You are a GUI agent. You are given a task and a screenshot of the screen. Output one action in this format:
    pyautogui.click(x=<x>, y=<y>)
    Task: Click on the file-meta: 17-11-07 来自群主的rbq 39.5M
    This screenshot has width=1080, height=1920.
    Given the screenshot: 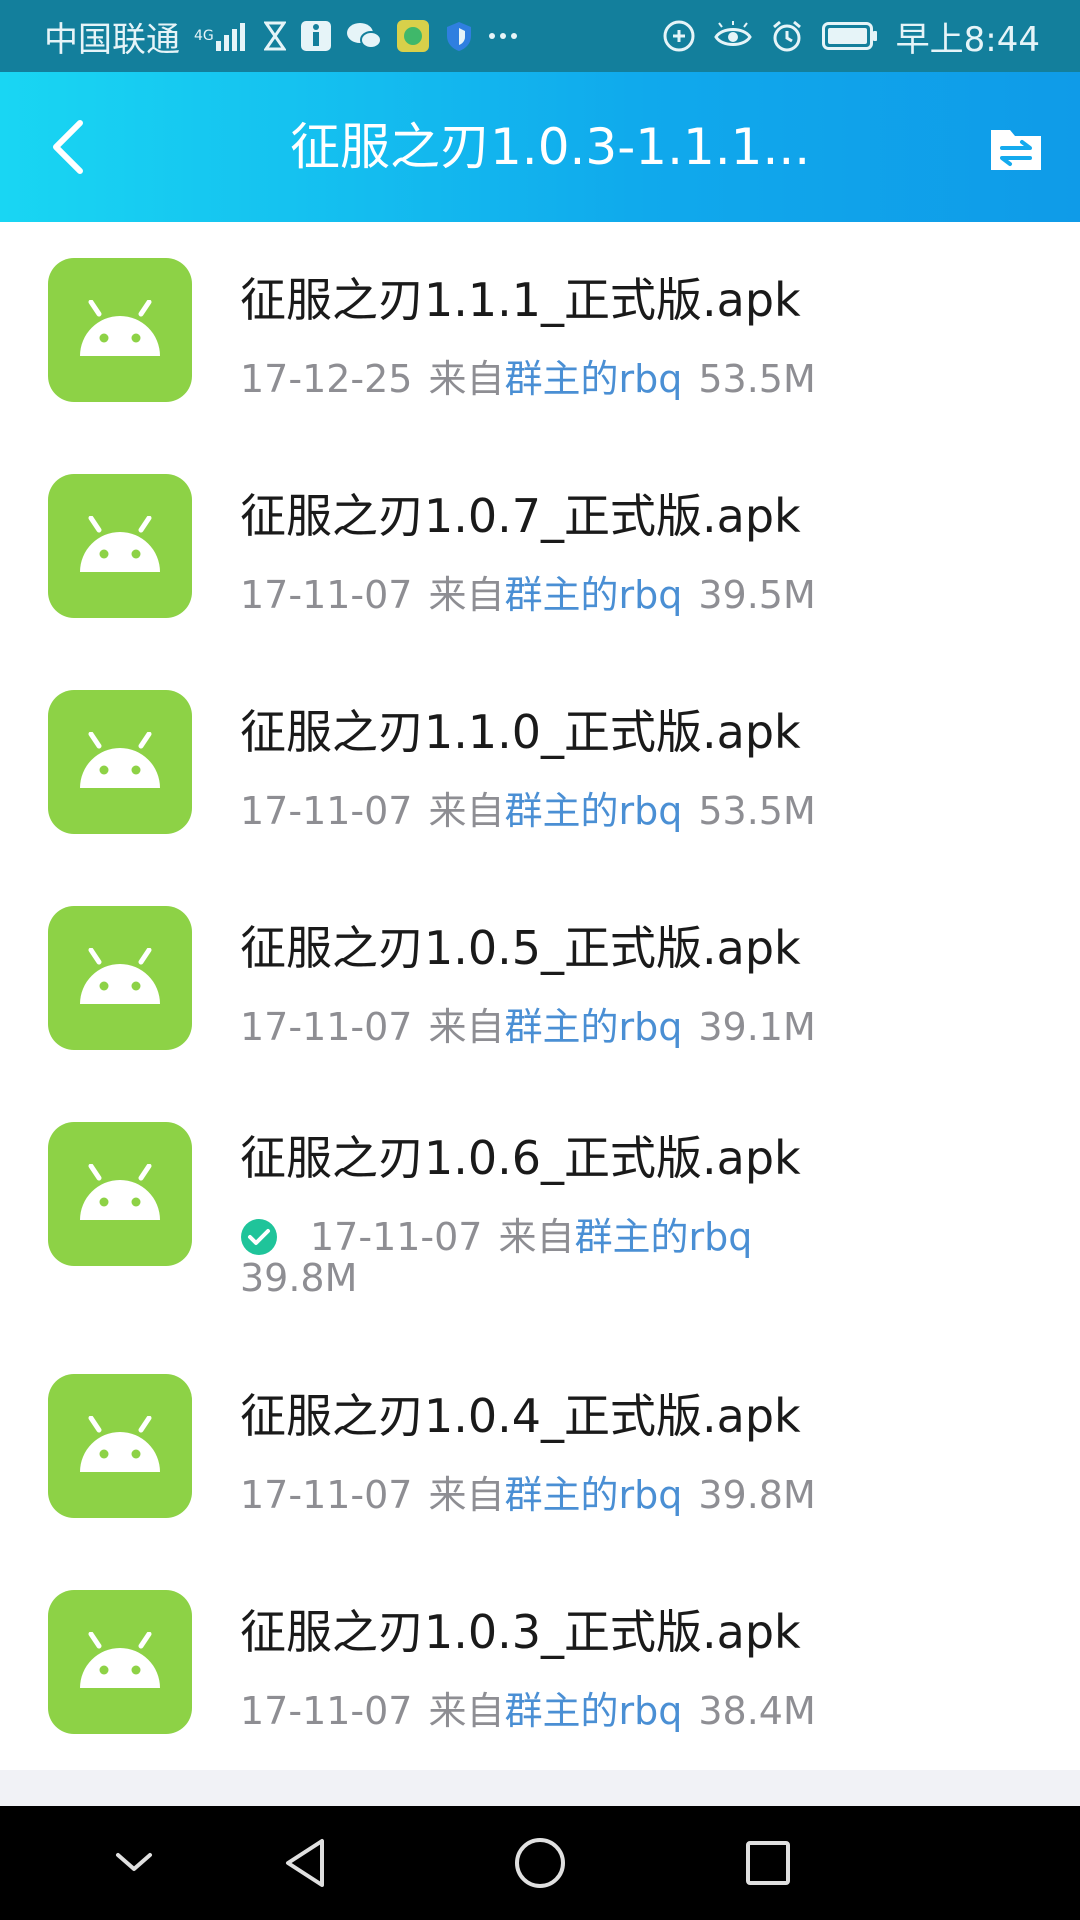 What is the action you would take?
    pyautogui.click(x=528, y=591)
    